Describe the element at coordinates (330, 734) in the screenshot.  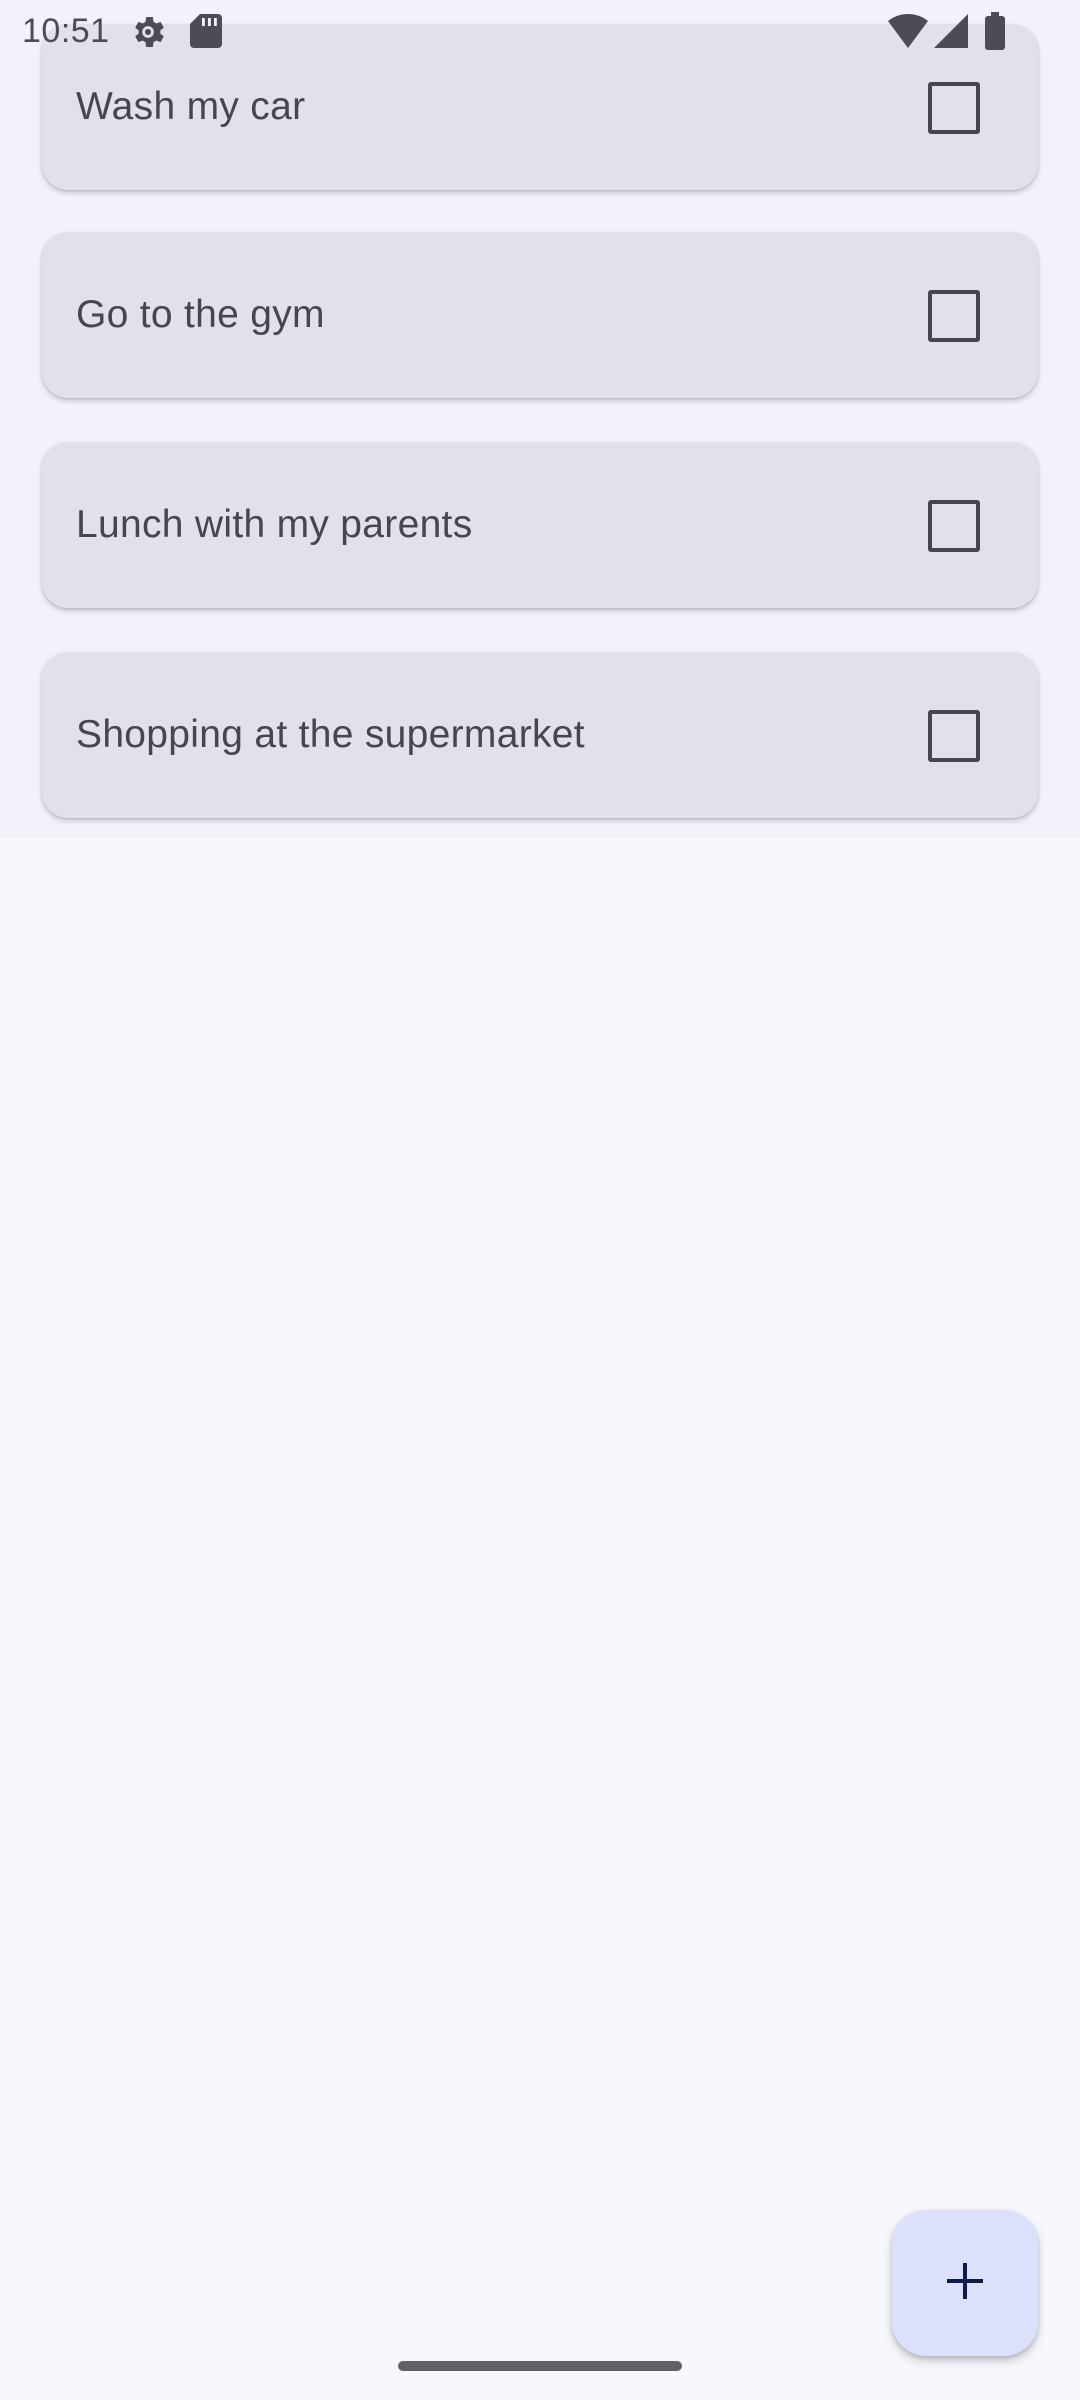
I see `task-label: Shopping at the supermarket` at that location.